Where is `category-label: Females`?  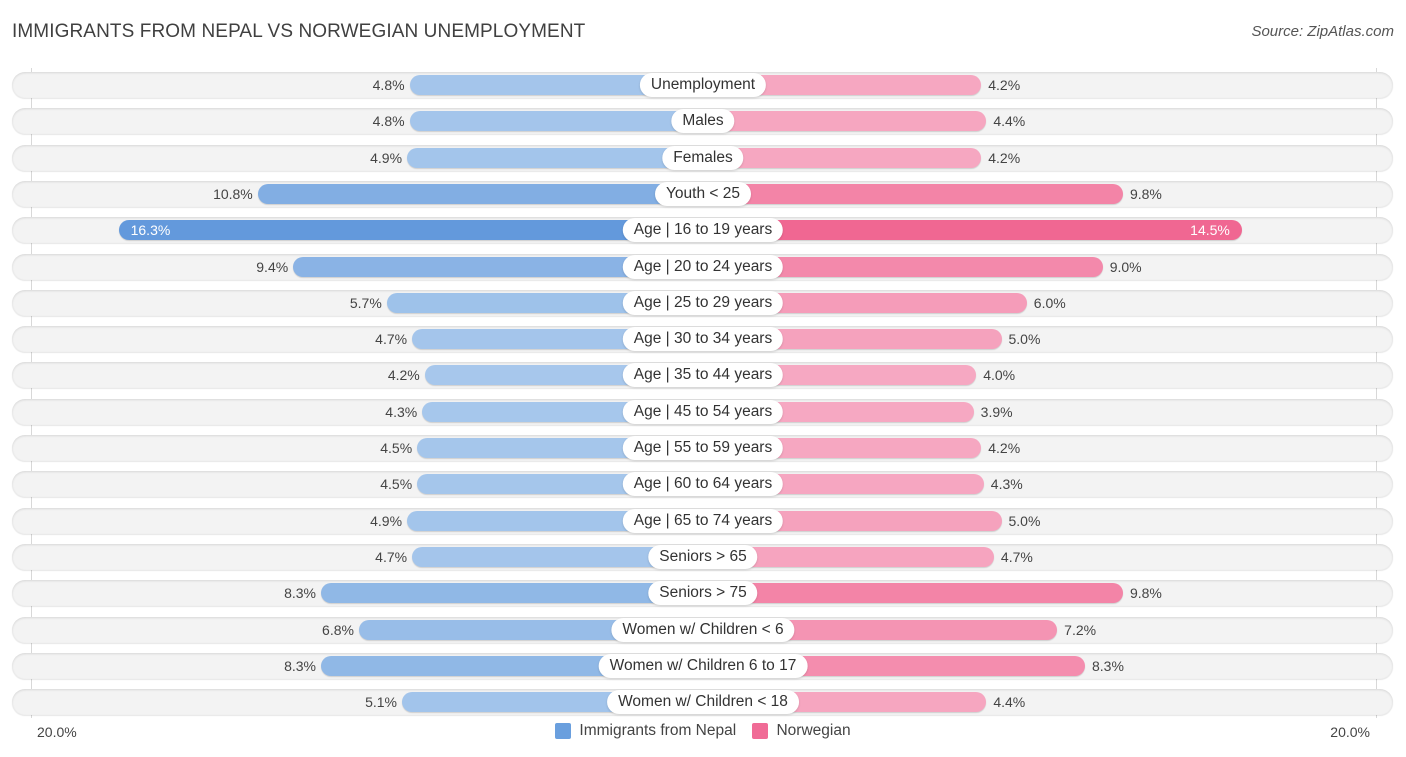
category-label: Females is located at coordinates (703, 157).